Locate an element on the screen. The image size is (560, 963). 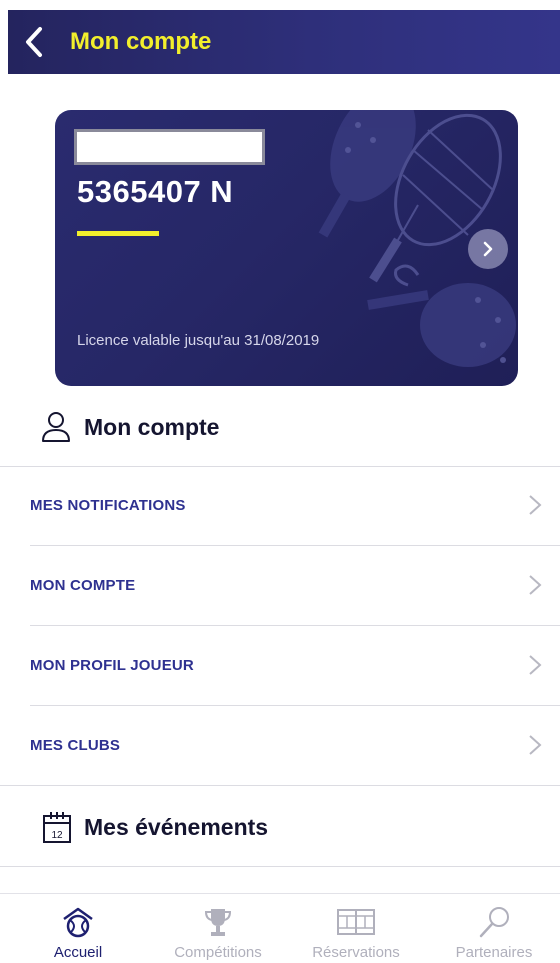
back-button is located at coordinates (34, 42).